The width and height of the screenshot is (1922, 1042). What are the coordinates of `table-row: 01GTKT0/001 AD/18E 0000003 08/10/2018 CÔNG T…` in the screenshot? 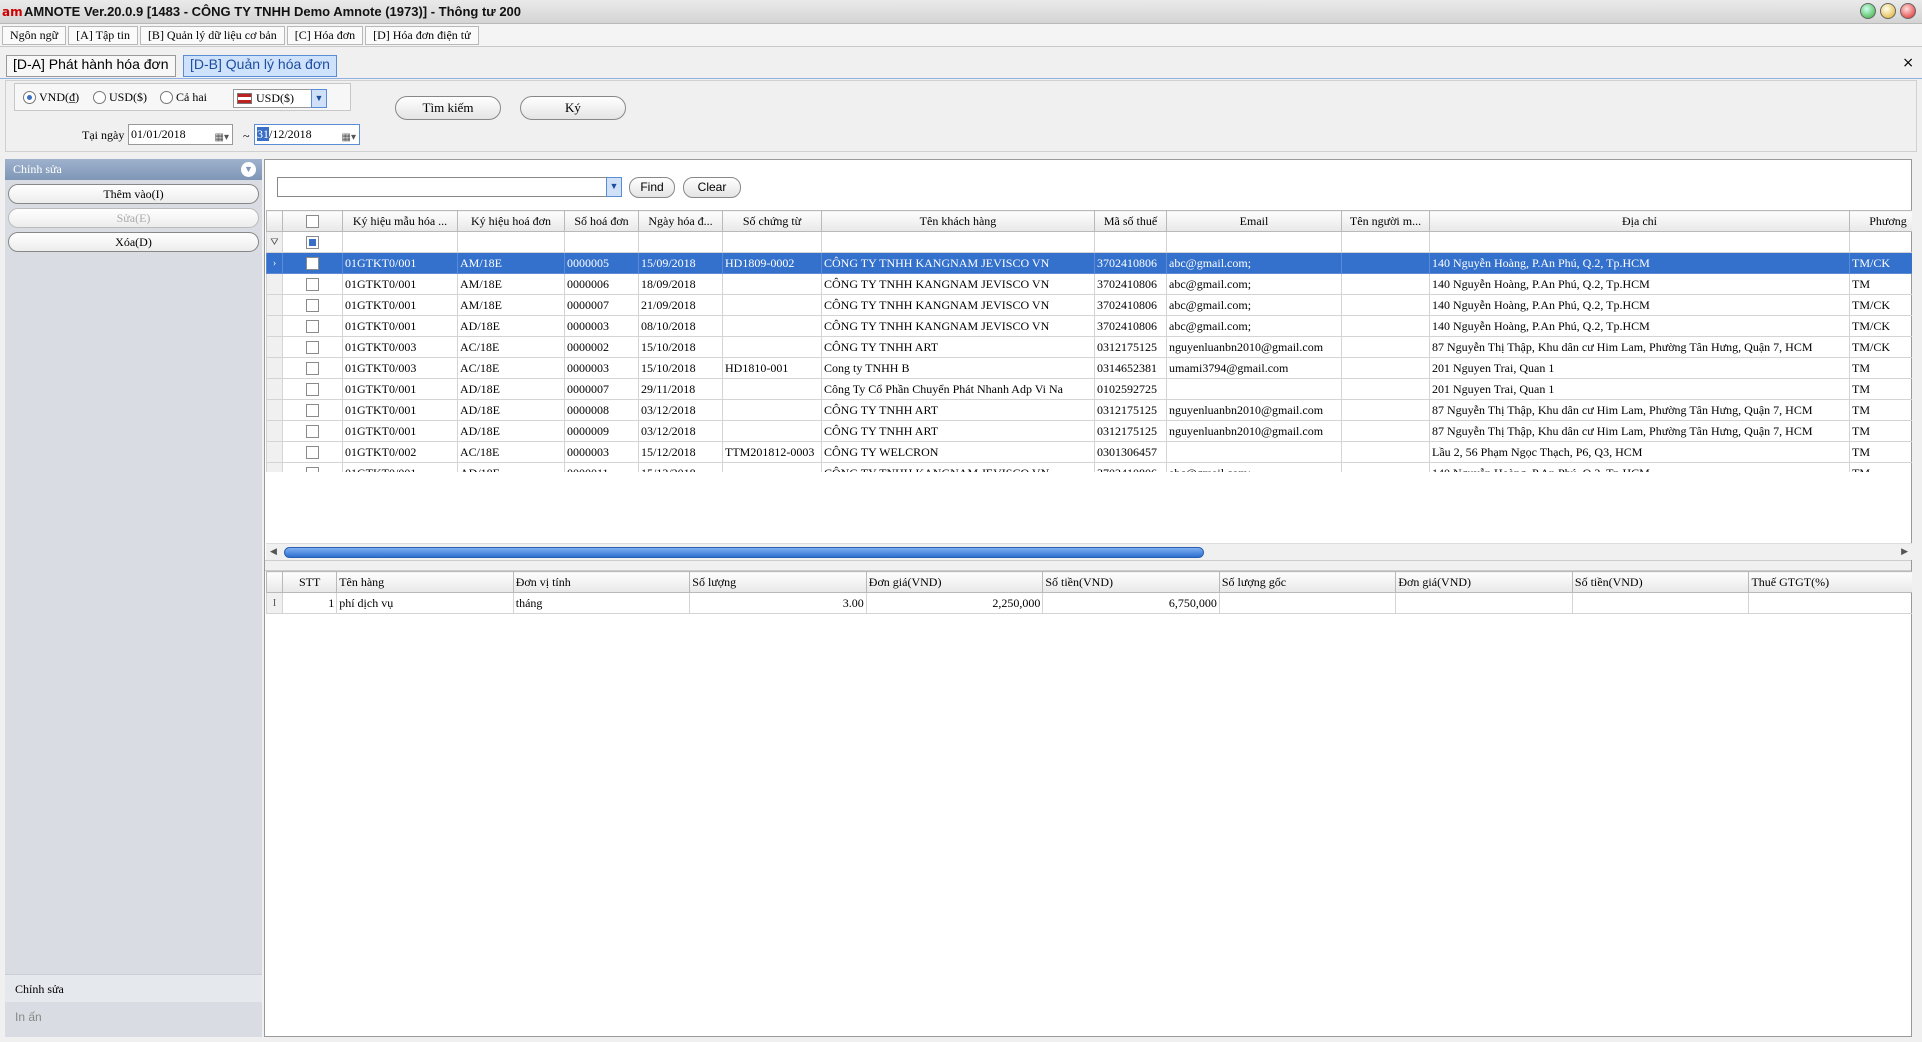 It's located at (1089, 326).